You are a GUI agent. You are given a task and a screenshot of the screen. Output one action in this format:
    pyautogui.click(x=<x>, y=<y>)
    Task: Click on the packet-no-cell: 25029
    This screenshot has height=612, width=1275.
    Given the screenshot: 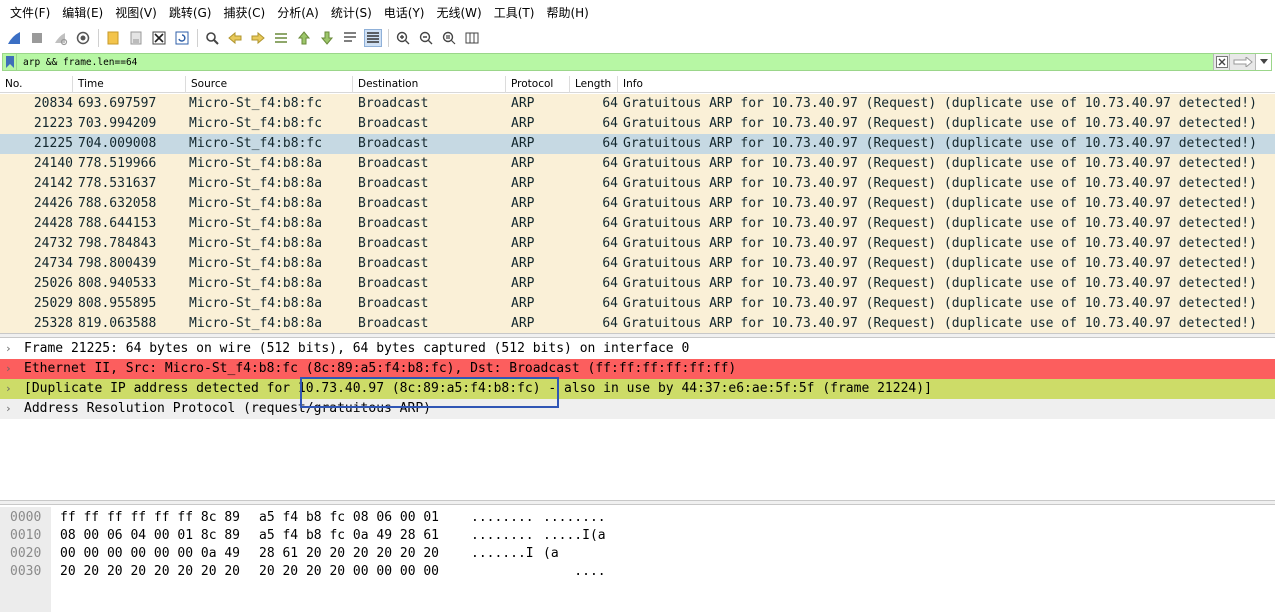 What is the action you would take?
    pyautogui.click(x=53, y=303)
    